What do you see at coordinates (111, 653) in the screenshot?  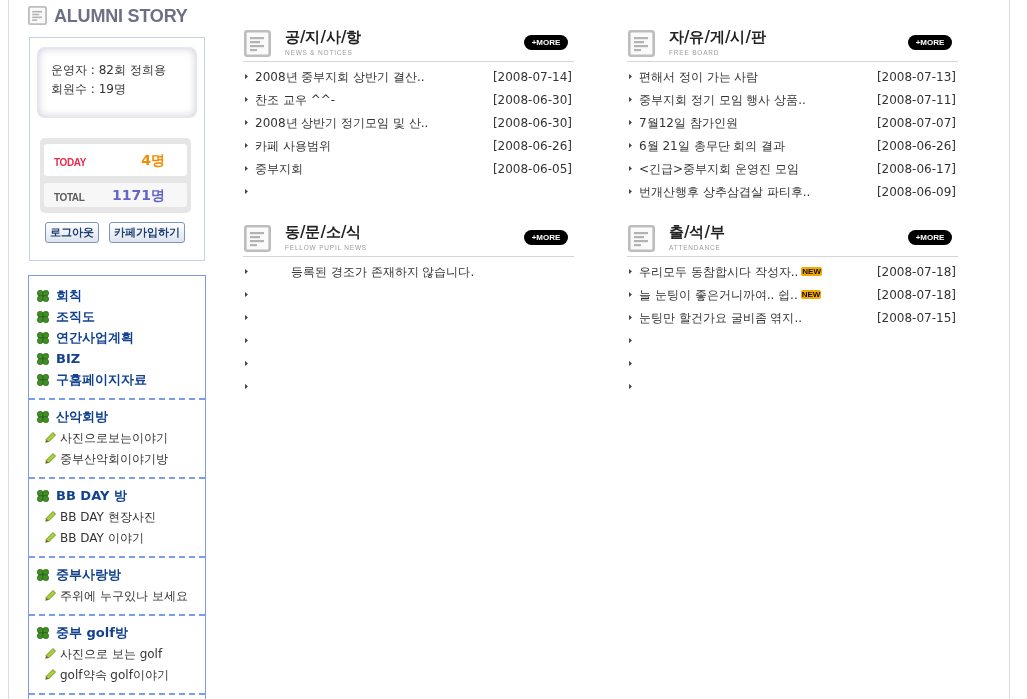 I see `submenu-link: 사진으로 보는 golf` at bounding box center [111, 653].